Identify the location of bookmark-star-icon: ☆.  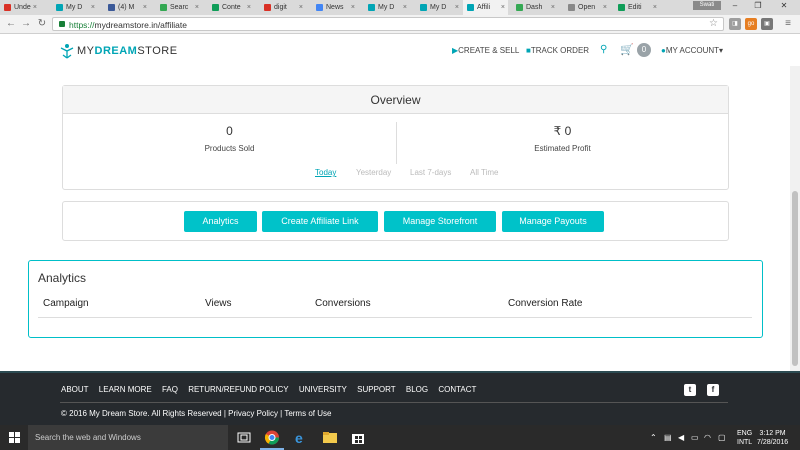
(713, 23).